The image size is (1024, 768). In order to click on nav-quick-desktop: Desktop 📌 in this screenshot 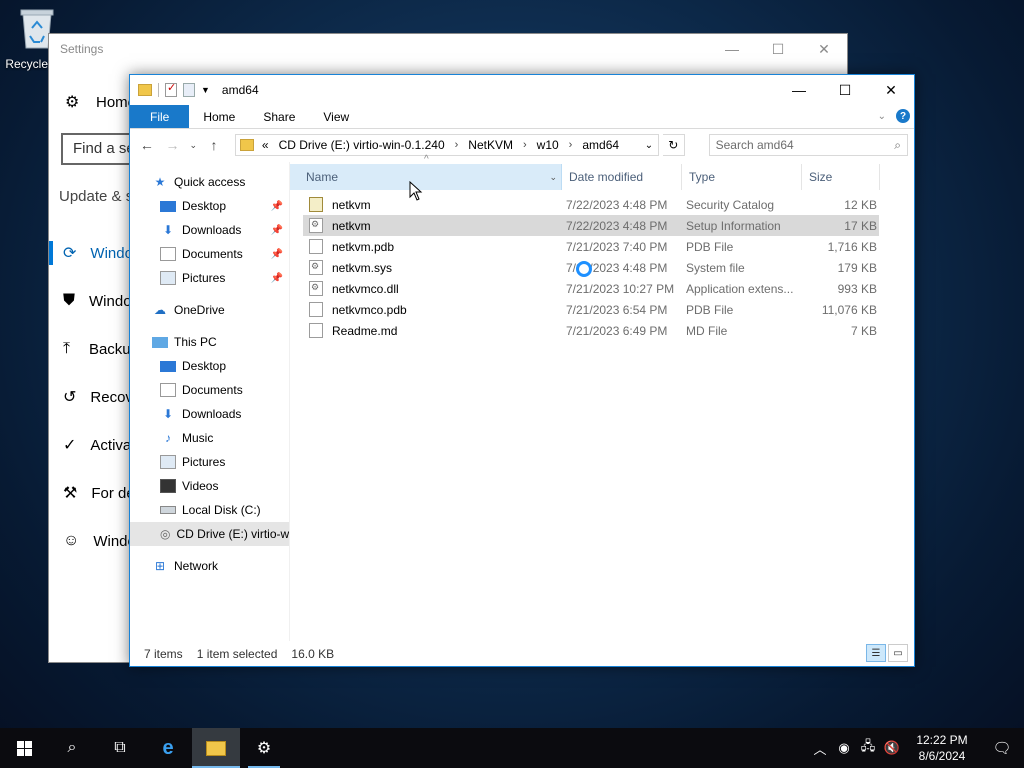, I will do `click(209, 206)`.